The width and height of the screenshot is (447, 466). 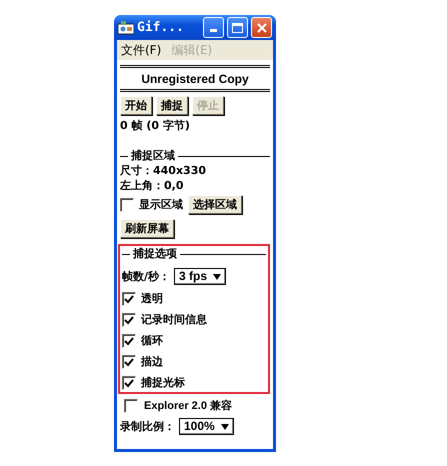 I want to click on scale-dropdown: 100%, so click(x=206, y=426).